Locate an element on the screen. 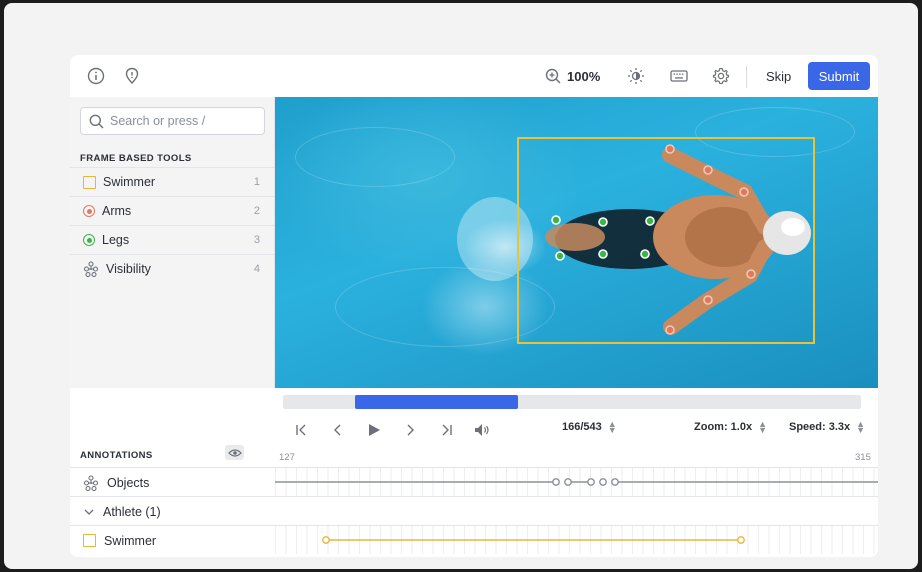 This screenshot has width=922, height=572. annotation-row-text: Objects is located at coordinates (128, 482).